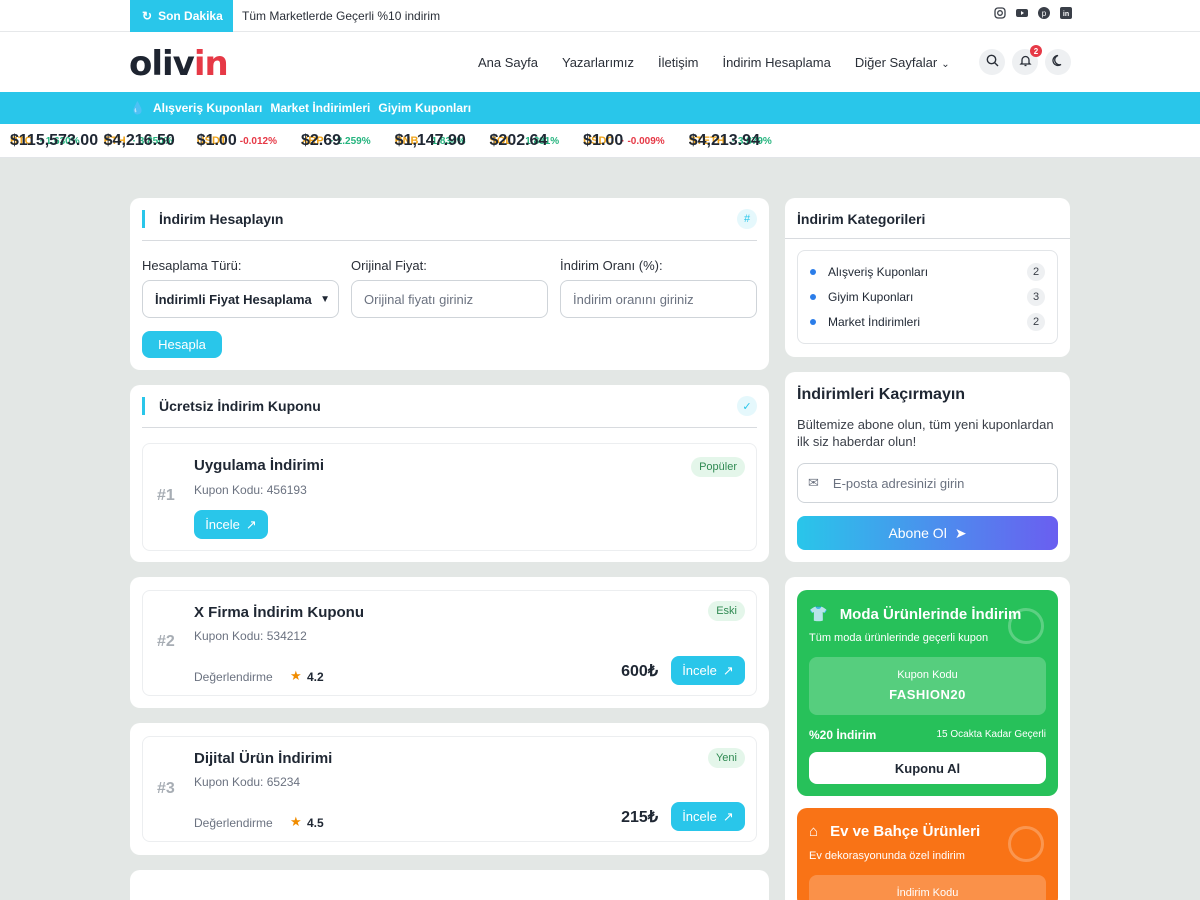  What do you see at coordinates (54, 140) in the screenshot?
I see `ticker-item: BTC $115,573.00 · 1.630%` at bounding box center [54, 140].